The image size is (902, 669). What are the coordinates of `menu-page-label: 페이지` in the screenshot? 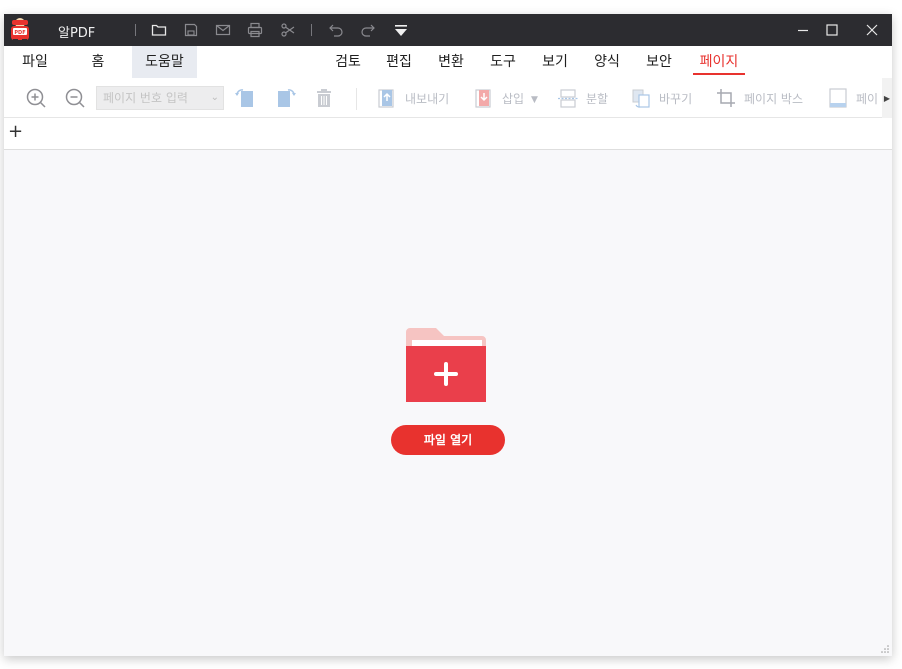 It's located at (719, 62).